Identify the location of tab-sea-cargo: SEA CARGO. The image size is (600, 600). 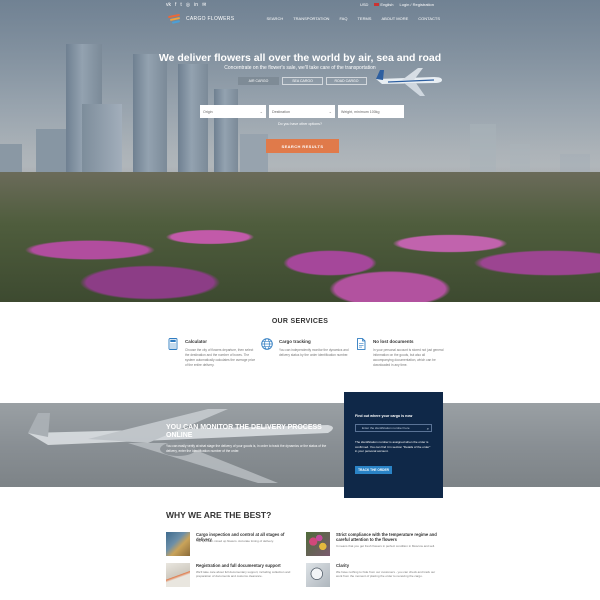
(302, 81).